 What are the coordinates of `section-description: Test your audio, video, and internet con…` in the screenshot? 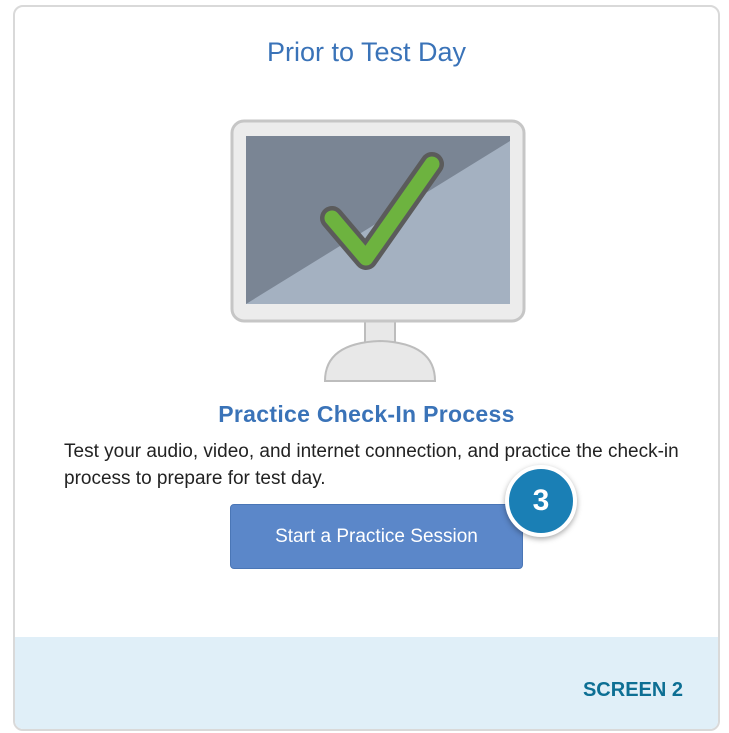 It's located at (371, 465).